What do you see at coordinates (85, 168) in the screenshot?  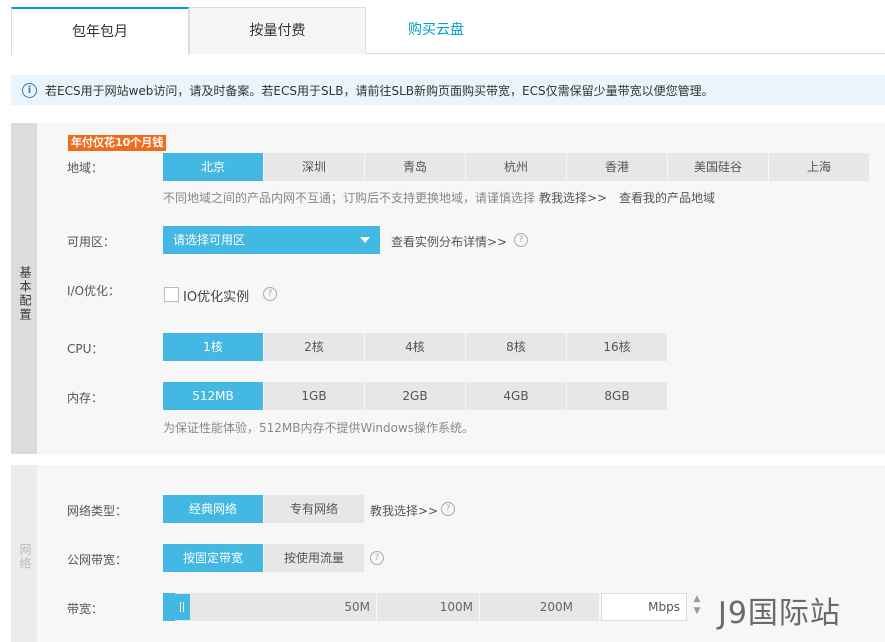 I see `region-label: 地域：` at bounding box center [85, 168].